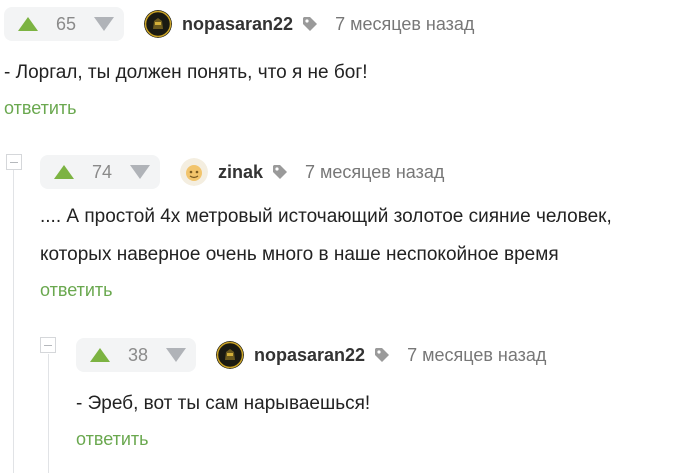 The width and height of the screenshot is (692, 473). What do you see at coordinates (240, 172) in the screenshot?
I see `author-name: zinak` at bounding box center [240, 172].